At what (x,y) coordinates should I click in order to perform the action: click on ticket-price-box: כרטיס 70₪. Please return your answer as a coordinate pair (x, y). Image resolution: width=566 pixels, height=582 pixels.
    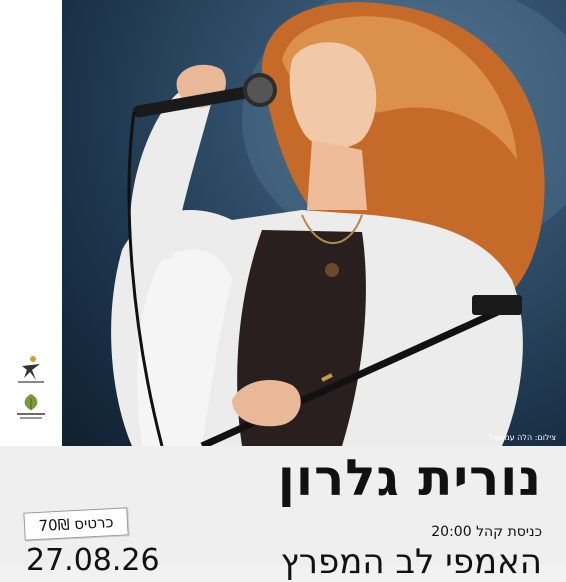
    Looking at the image, I should click on (76, 524).